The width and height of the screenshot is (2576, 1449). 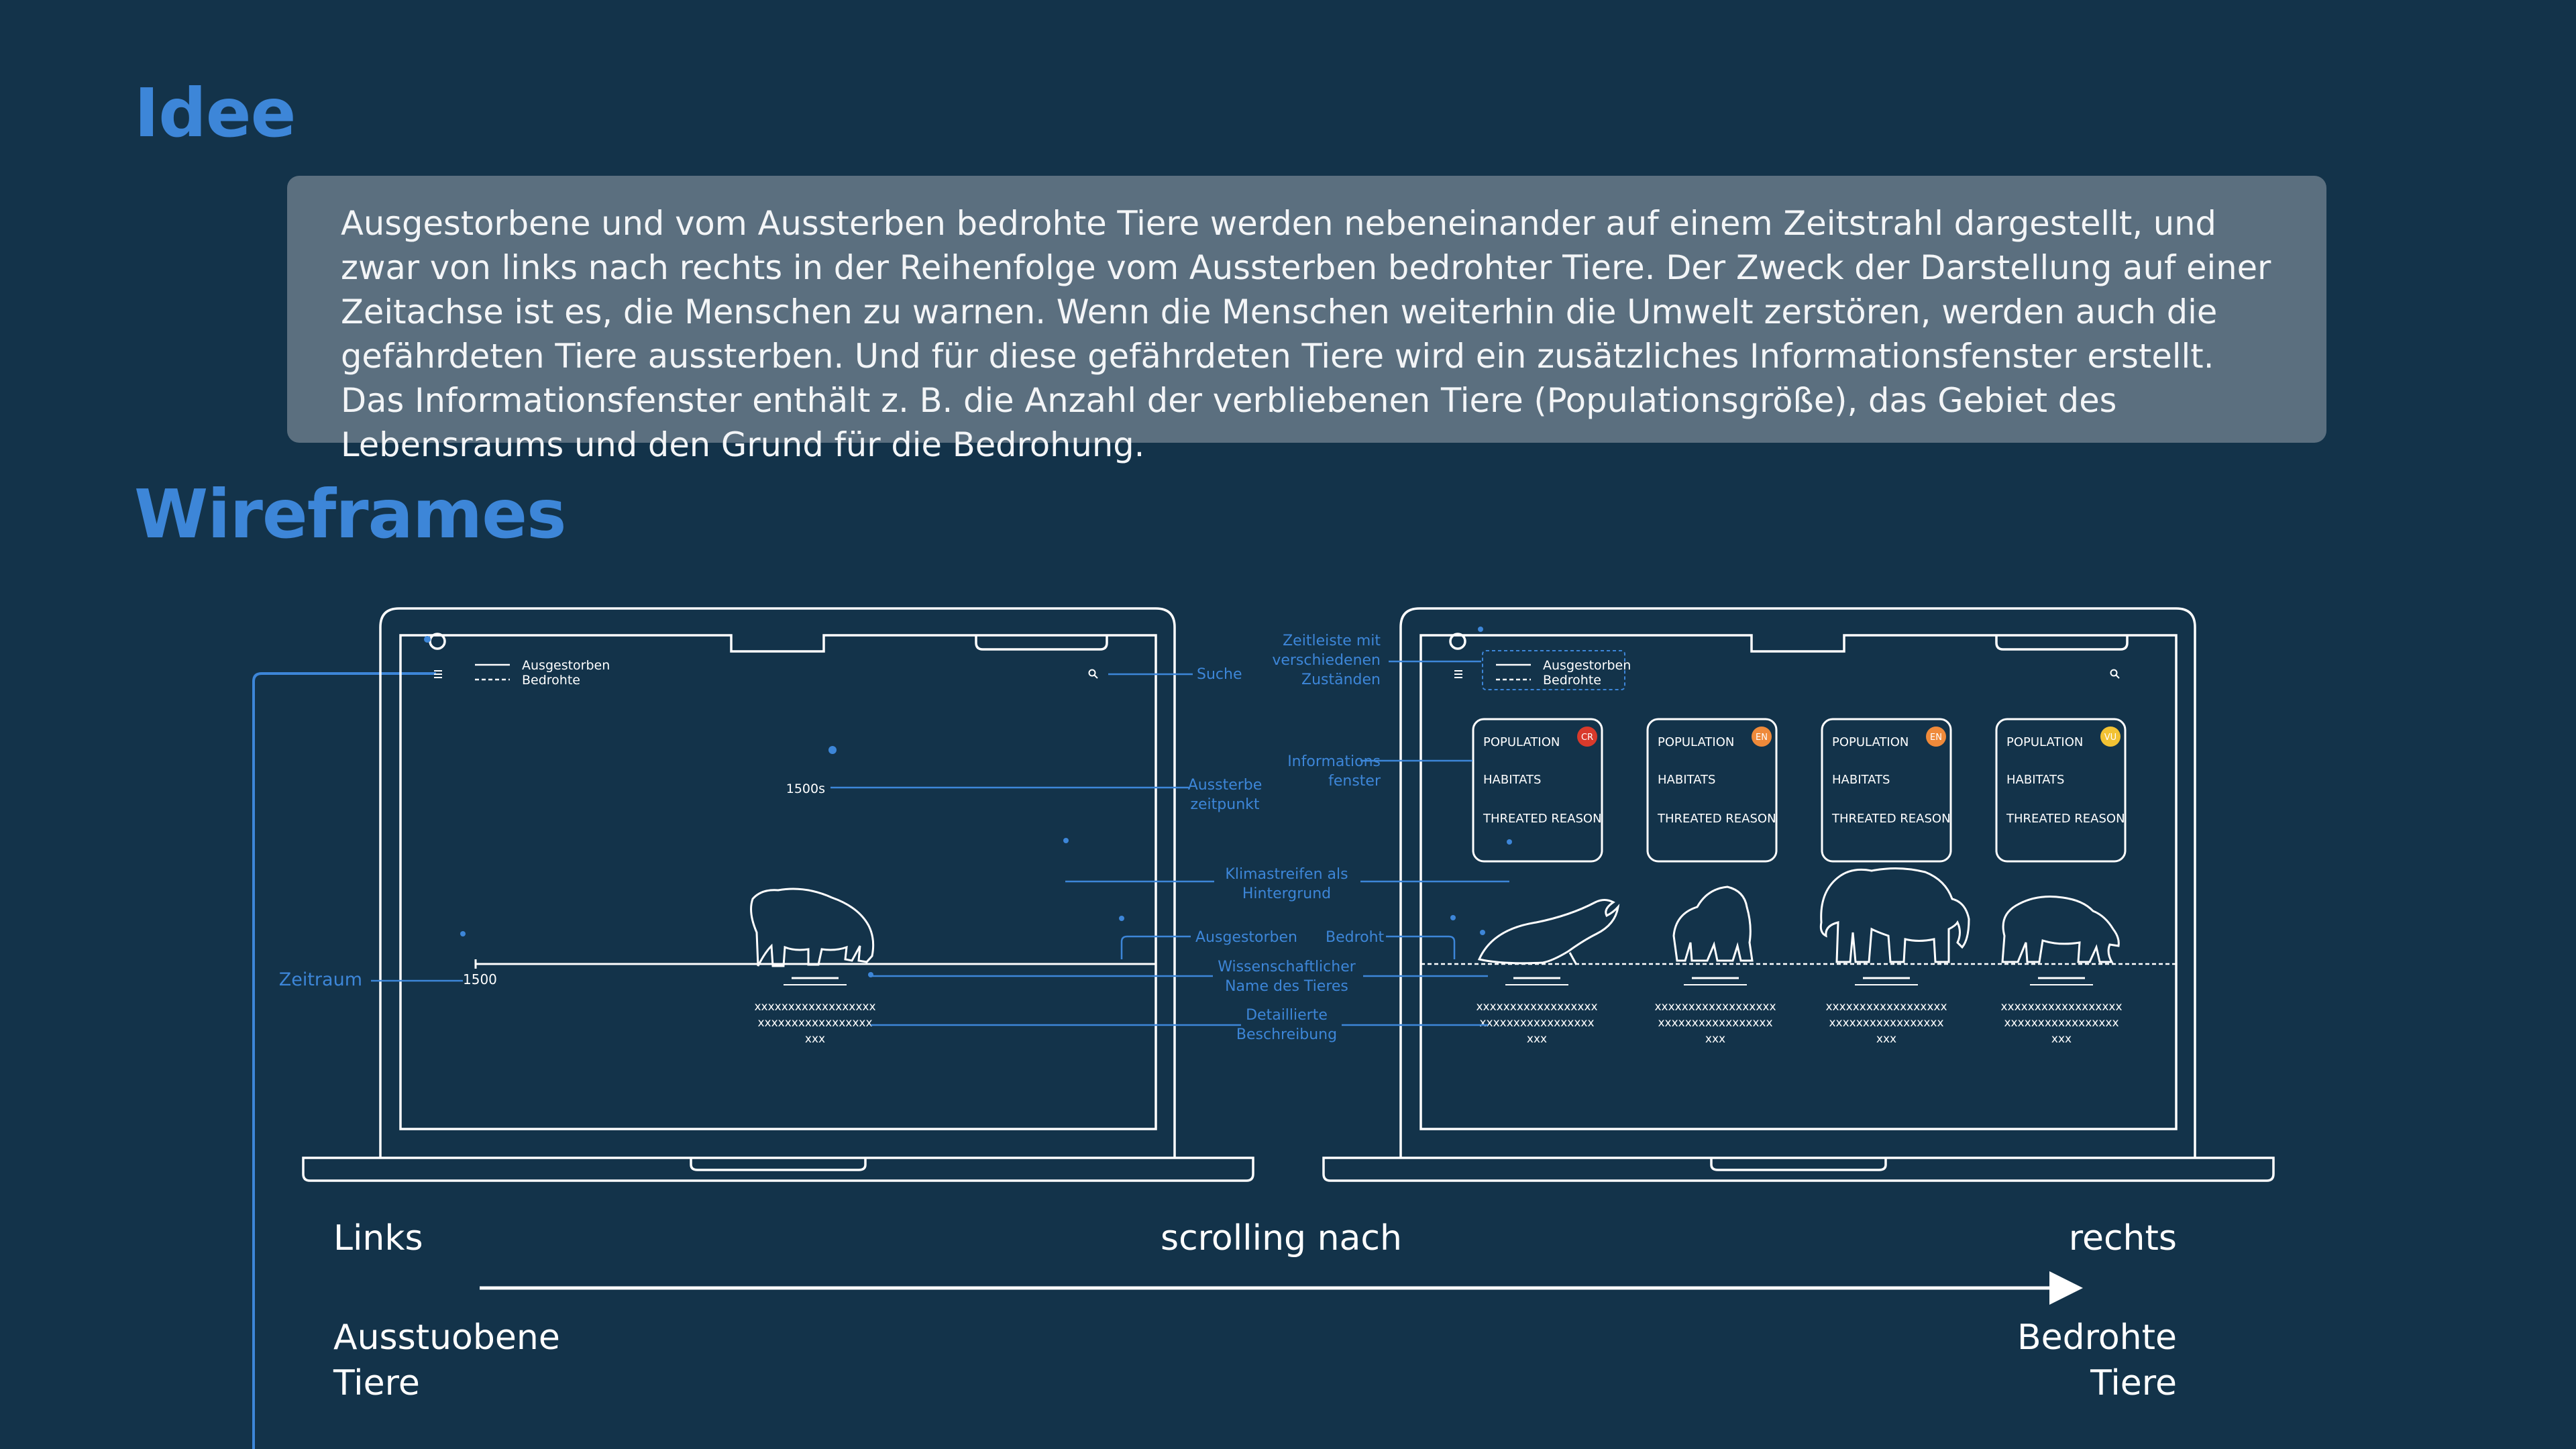 I want to click on laptop-right-lid, so click(x=1797, y=882).